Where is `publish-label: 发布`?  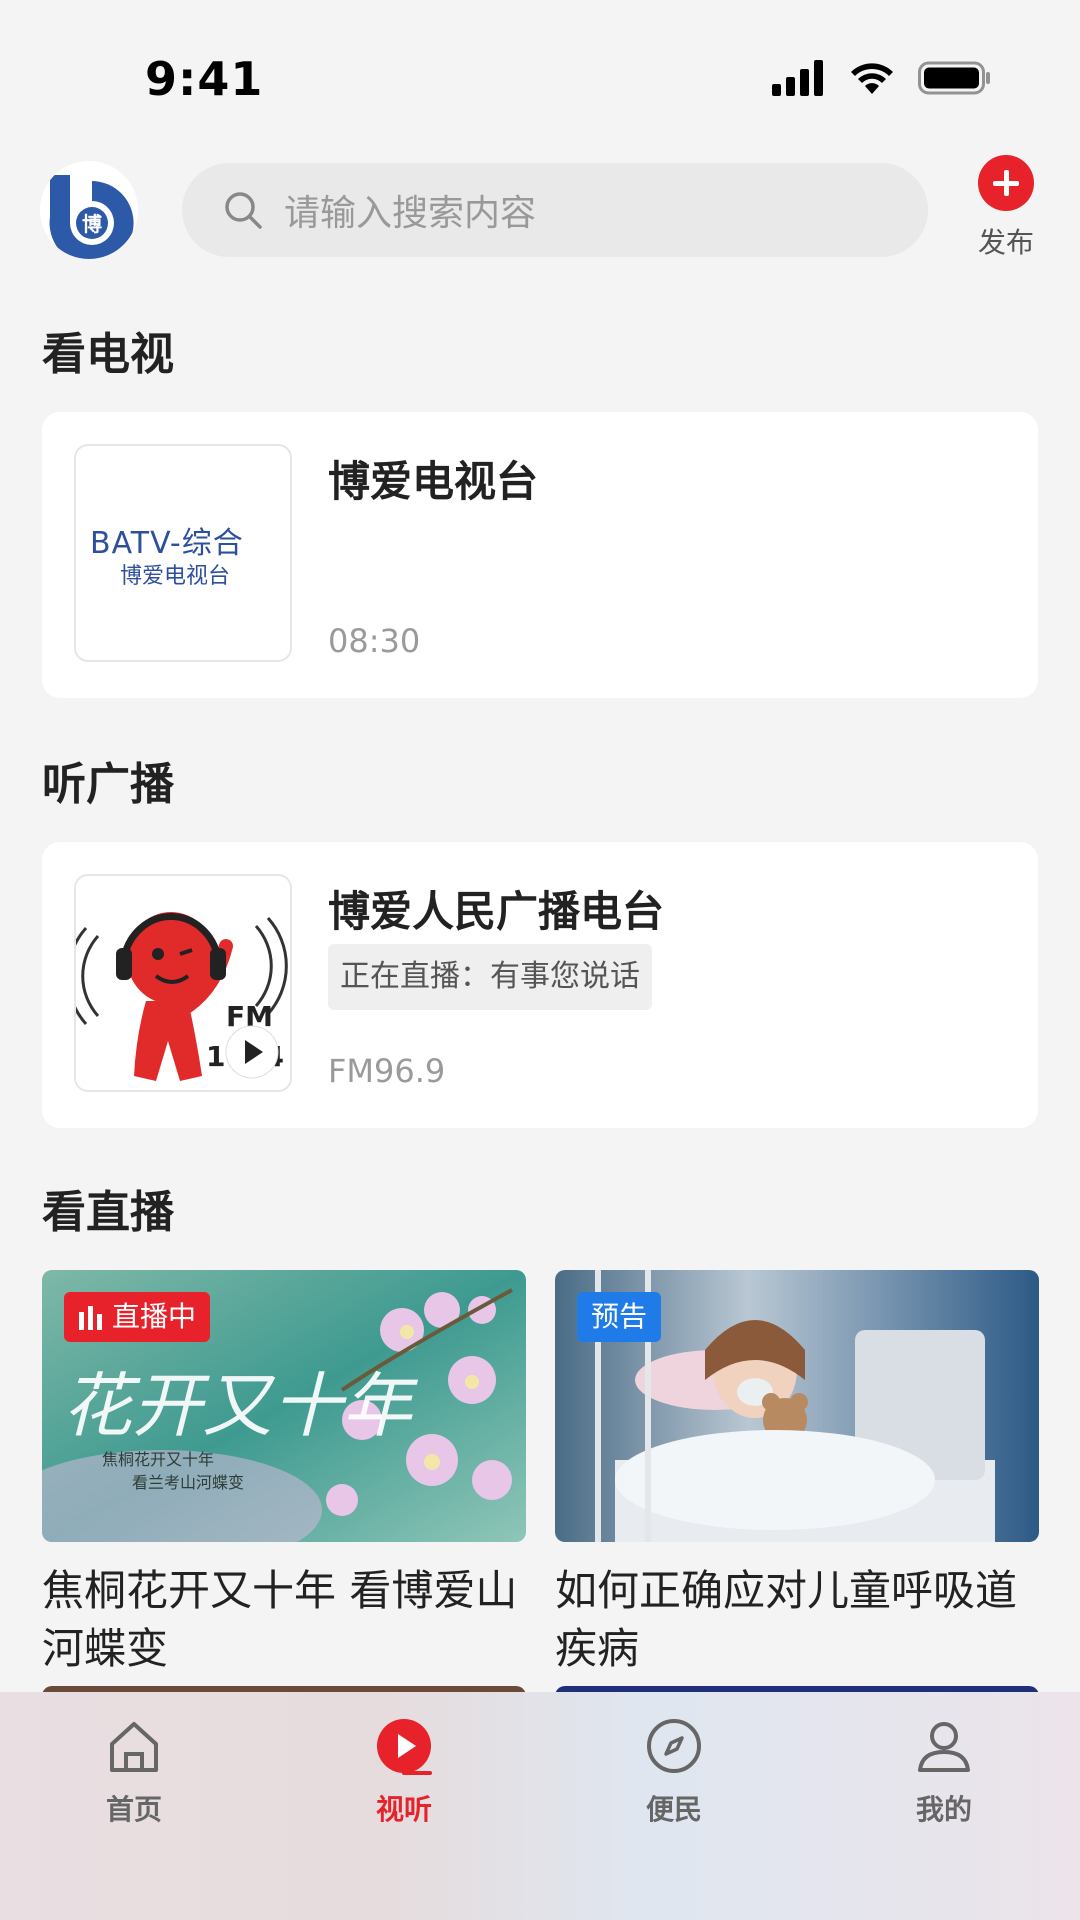
publish-label: 发布 is located at coordinates (1005, 242).